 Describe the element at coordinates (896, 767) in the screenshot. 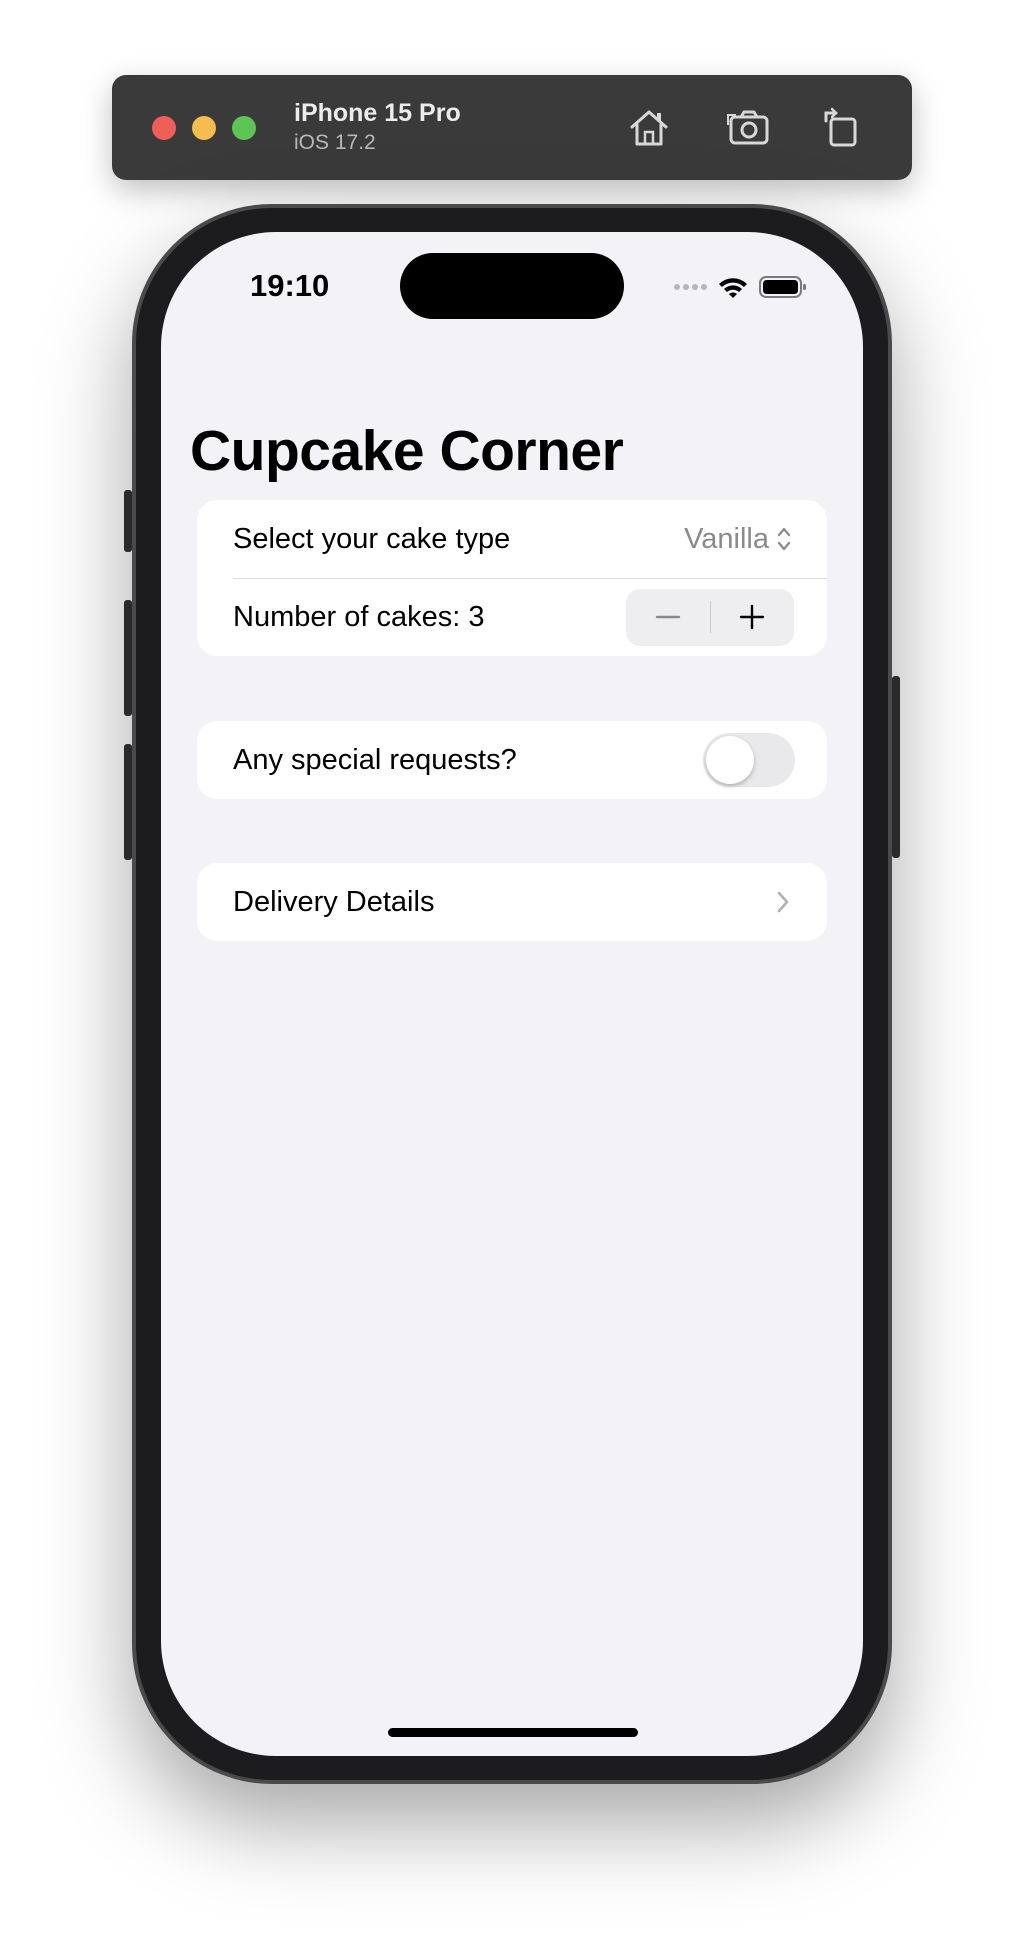

I see `power-button` at that location.